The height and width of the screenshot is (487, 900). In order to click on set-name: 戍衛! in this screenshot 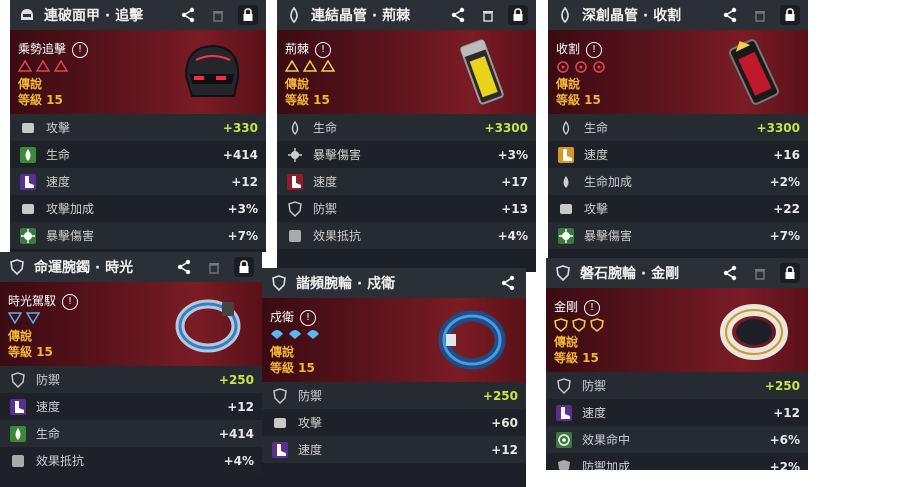, I will do `click(293, 317)`.